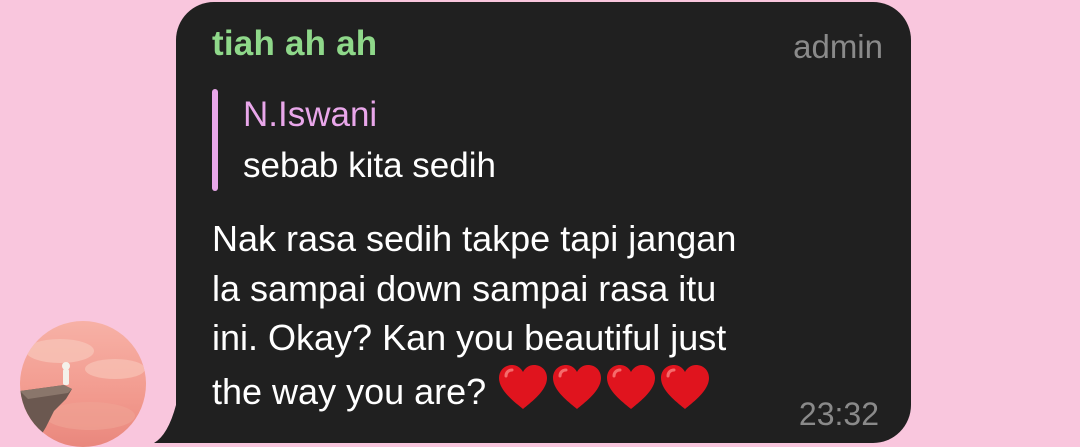  I want to click on cliff-sunset-avatar-icon, so click(83, 384).